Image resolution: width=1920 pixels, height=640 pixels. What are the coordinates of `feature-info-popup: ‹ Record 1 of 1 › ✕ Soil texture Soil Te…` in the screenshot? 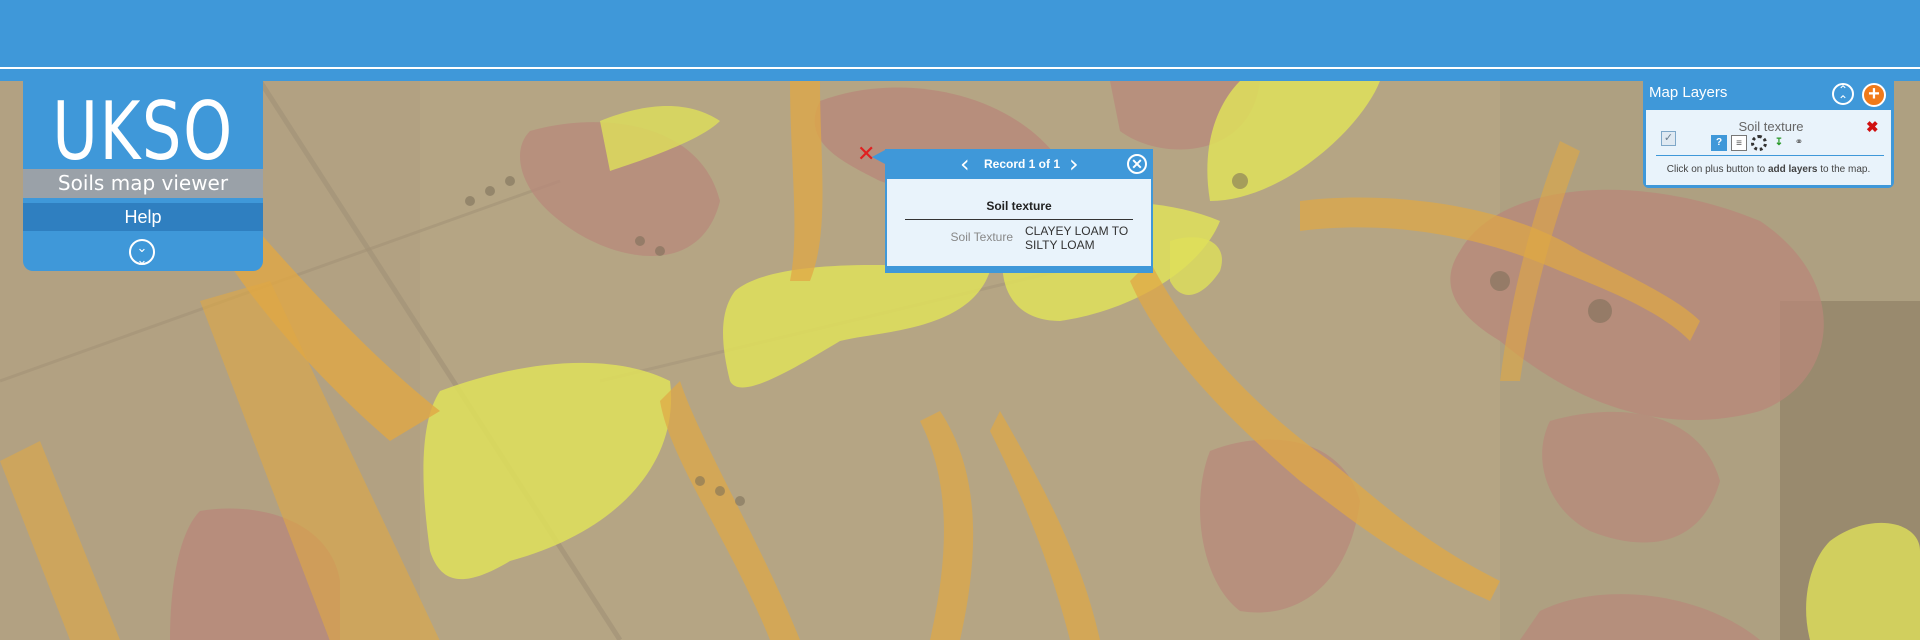 It's located at (1019, 211).